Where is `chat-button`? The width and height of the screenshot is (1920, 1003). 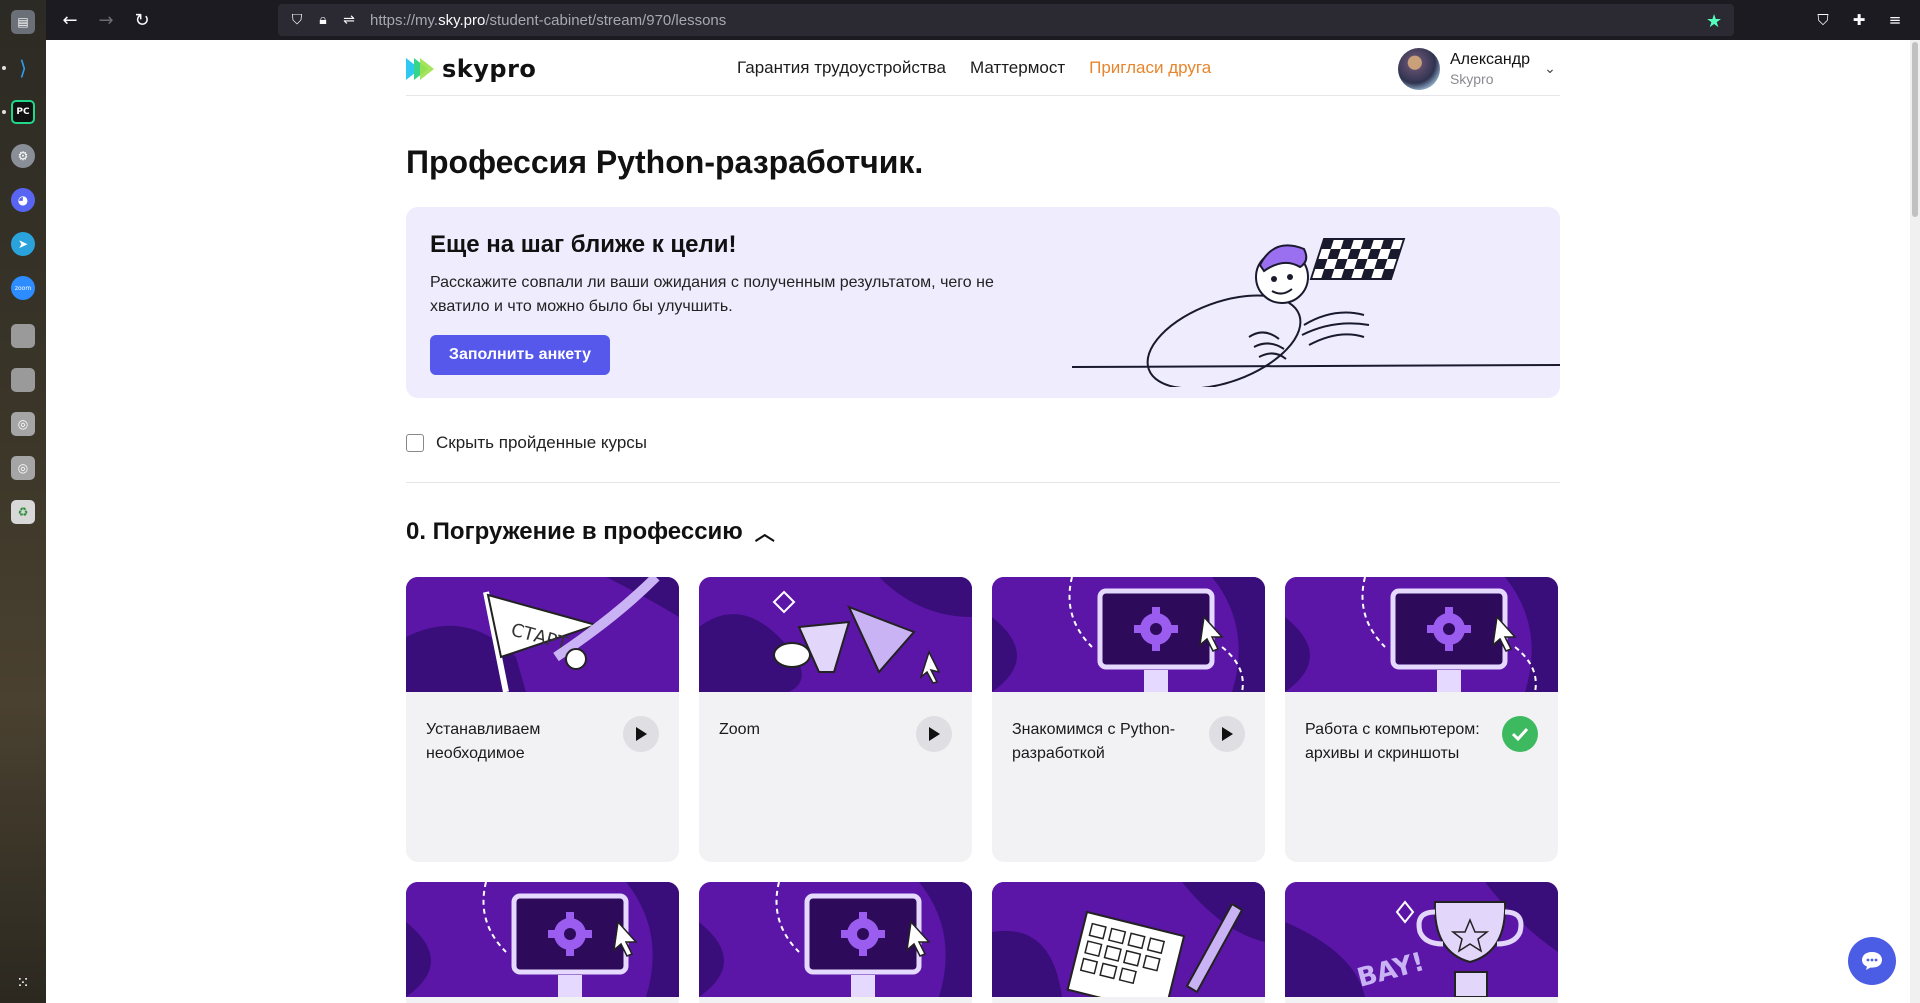
chat-button is located at coordinates (1872, 961).